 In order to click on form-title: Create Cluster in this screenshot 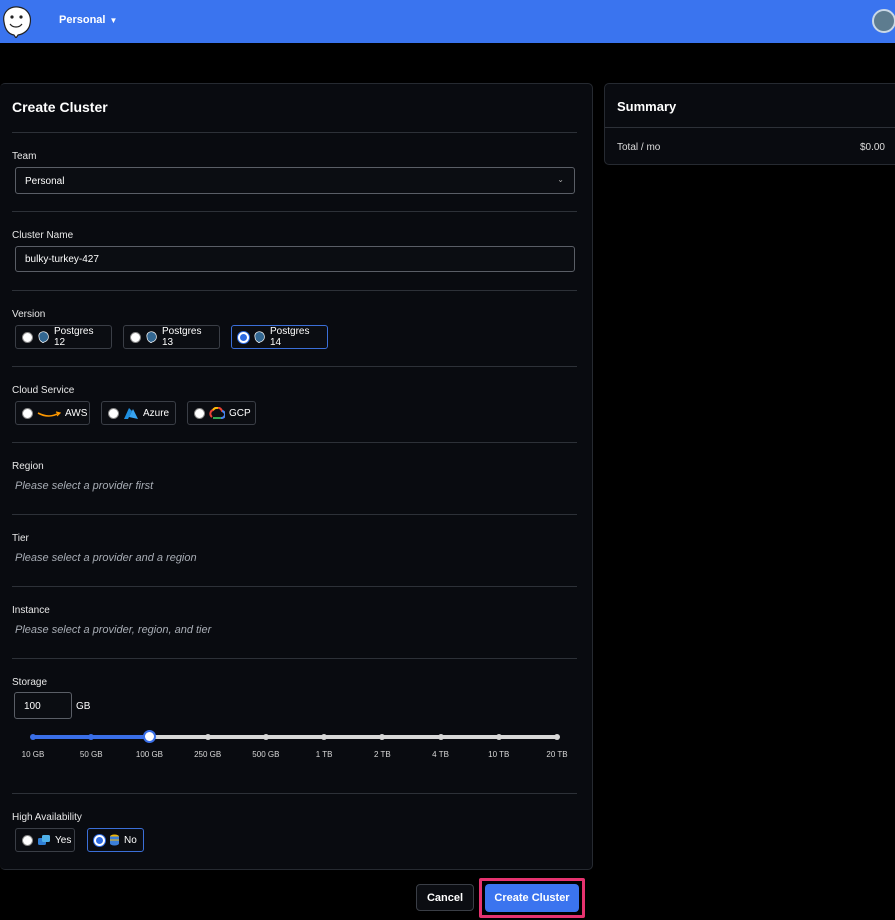, I will do `click(60, 107)`.